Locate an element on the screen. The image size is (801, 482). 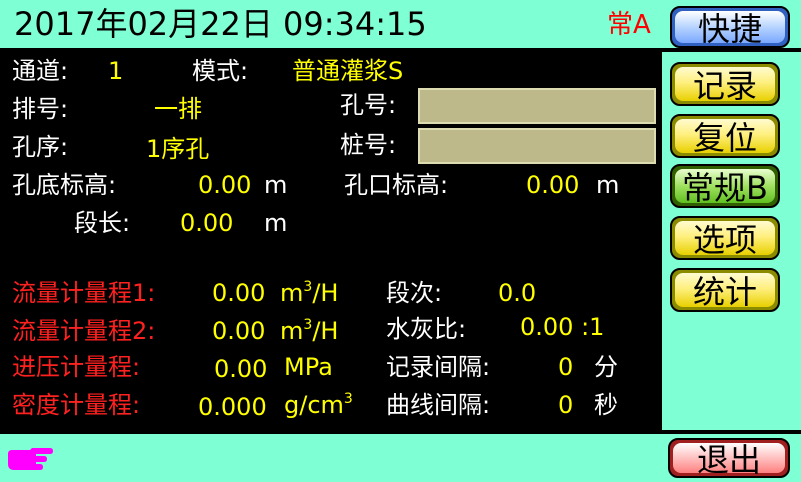
flow-range1-value: 0.00 is located at coordinates (238, 293).